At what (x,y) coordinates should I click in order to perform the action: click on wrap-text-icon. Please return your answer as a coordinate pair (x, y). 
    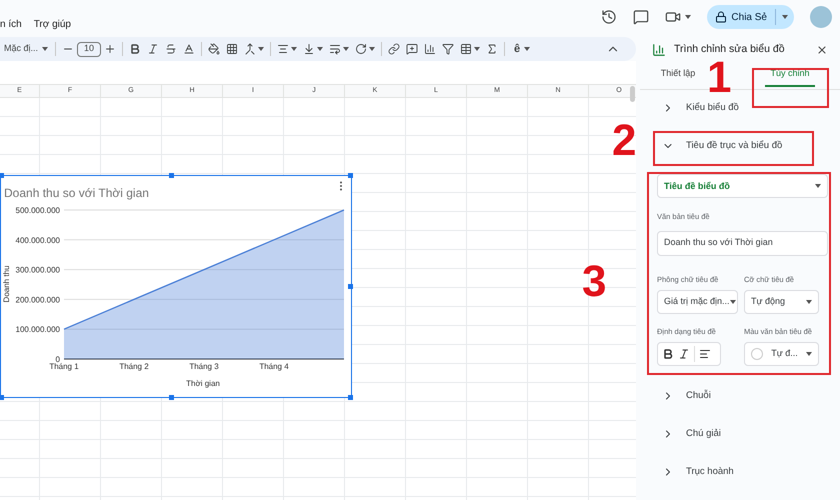
    Looking at the image, I should click on (335, 49).